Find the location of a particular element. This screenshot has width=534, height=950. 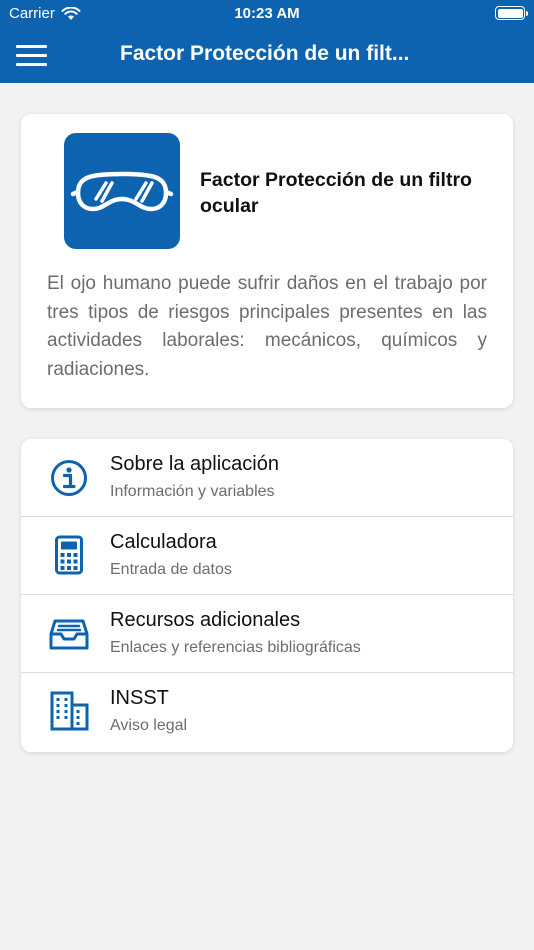

menu-item-insst: INSST Aviso legal is located at coordinates (267, 712).